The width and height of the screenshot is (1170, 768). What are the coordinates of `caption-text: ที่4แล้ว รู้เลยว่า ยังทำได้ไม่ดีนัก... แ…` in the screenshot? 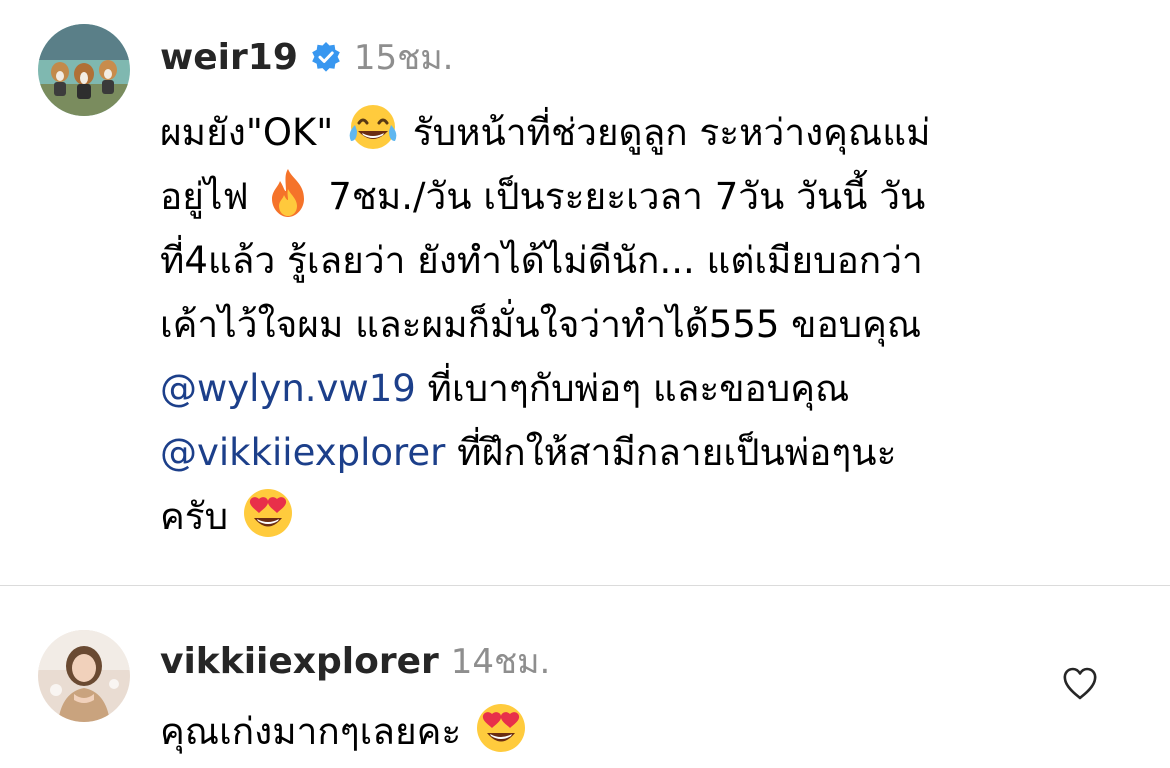 It's located at (541, 260).